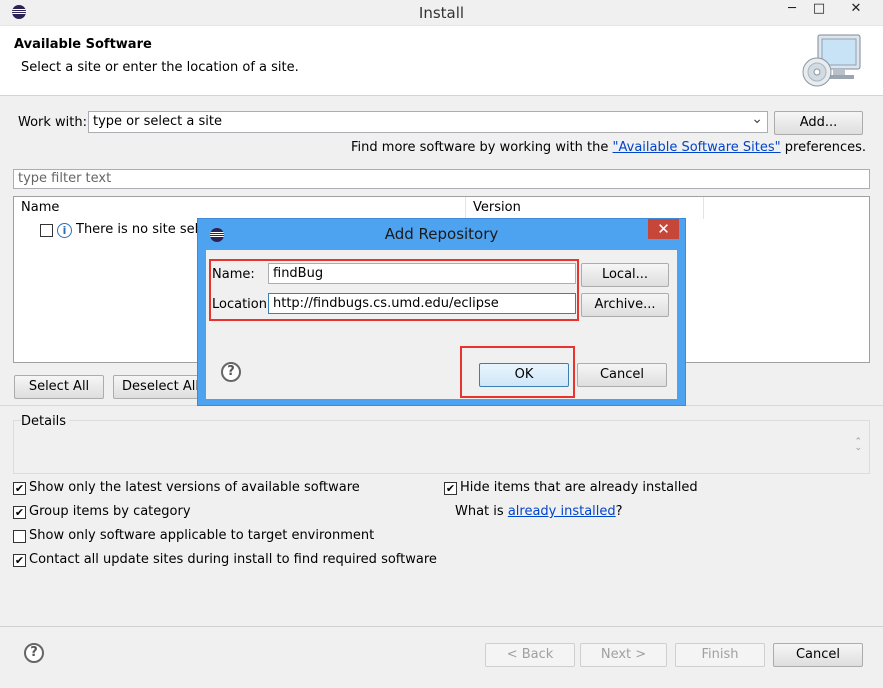 The height and width of the screenshot is (688, 883). I want to click on window-title: Install, so click(441, 13).